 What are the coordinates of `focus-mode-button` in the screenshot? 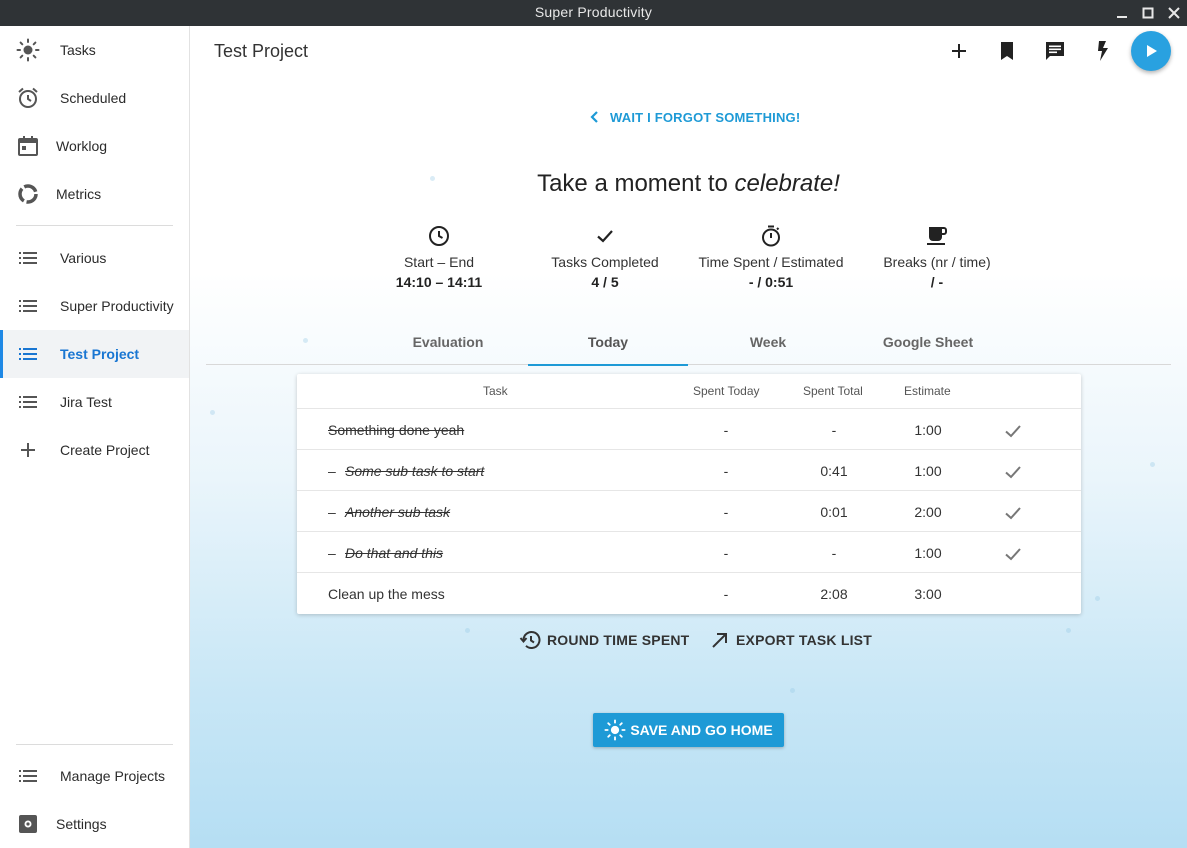 It's located at (1103, 51).